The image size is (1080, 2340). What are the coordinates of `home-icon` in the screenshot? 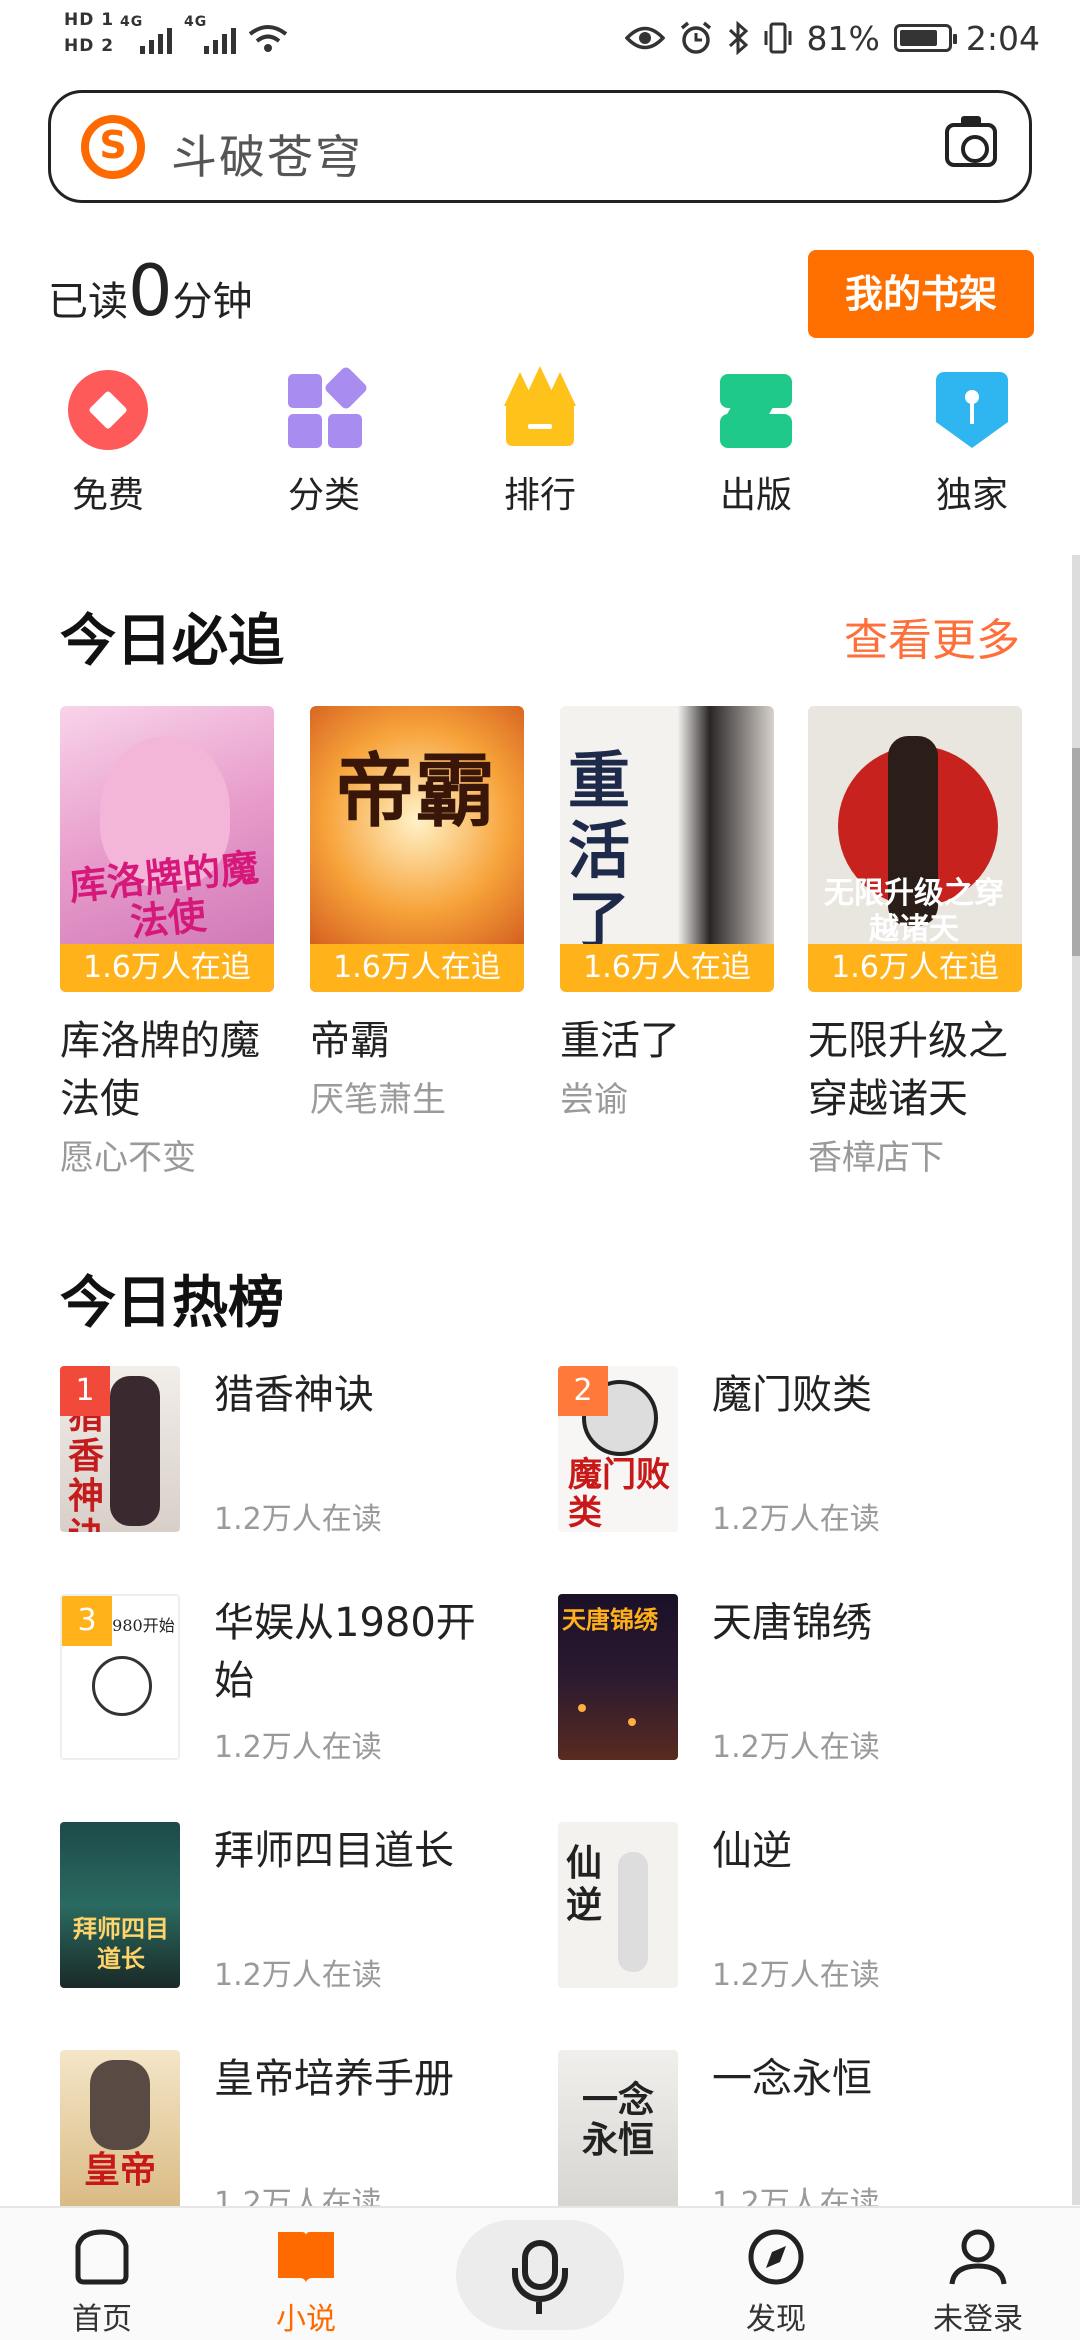 It's located at (102, 2257).